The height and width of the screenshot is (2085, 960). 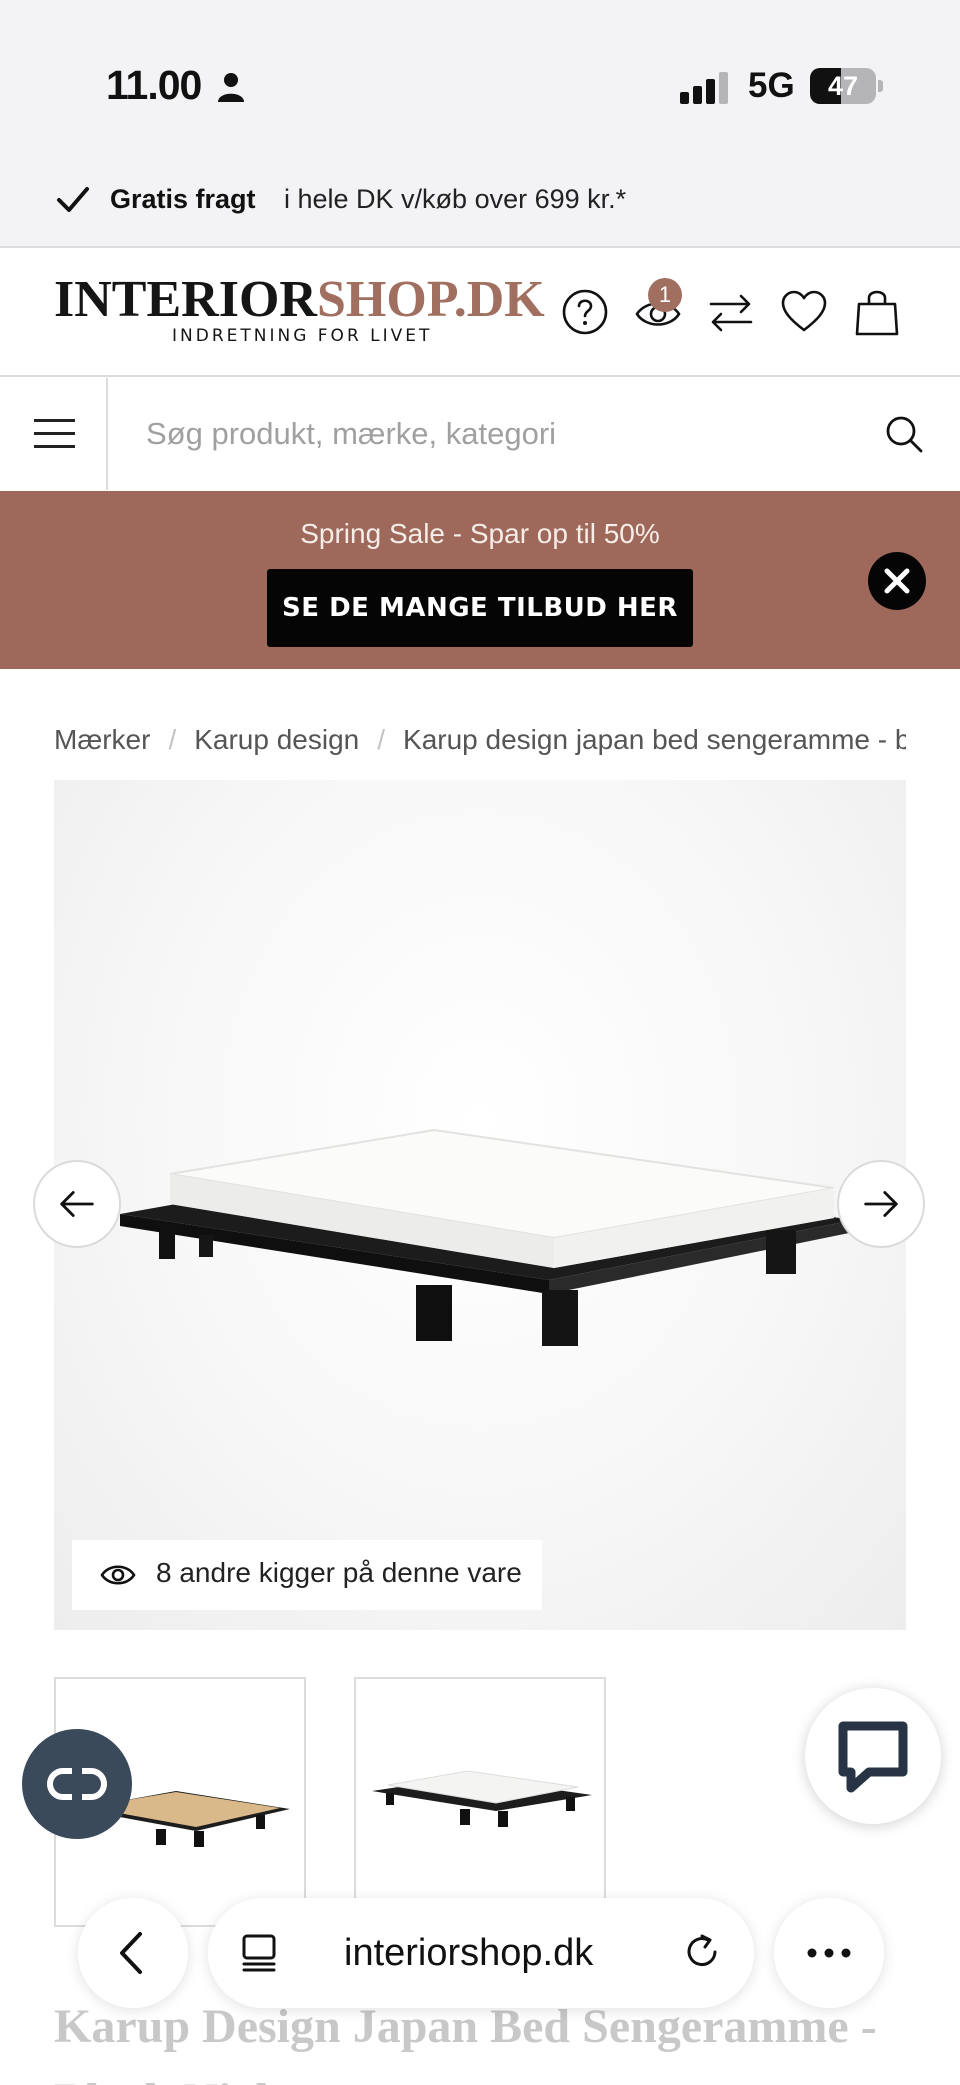 What do you see at coordinates (480, 533) in the screenshot?
I see `promo-text: Spring Sale - Spar op til 50%` at bounding box center [480, 533].